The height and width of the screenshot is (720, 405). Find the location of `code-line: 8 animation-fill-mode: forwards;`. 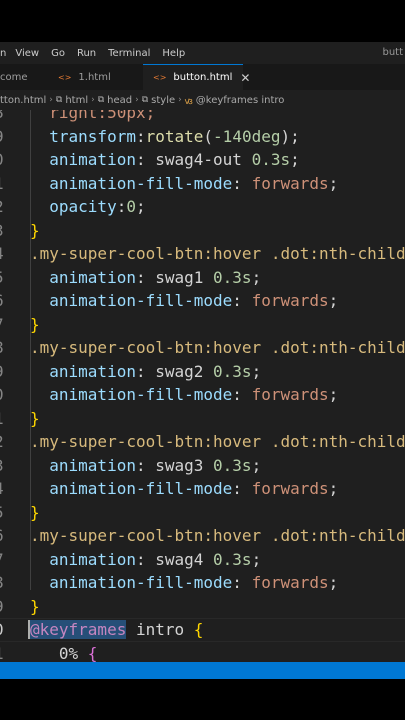

code-line: 8 animation-fill-mode: forwards; is located at coordinates (202, 583).